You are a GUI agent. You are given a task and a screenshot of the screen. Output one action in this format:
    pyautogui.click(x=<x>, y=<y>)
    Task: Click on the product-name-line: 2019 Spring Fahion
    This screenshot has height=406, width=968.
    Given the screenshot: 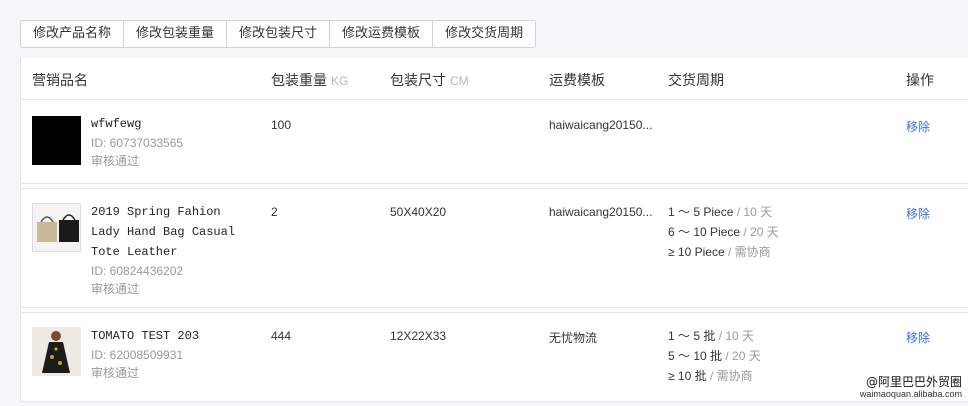 What is the action you would take?
    pyautogui.click(x=156, y=212)
    